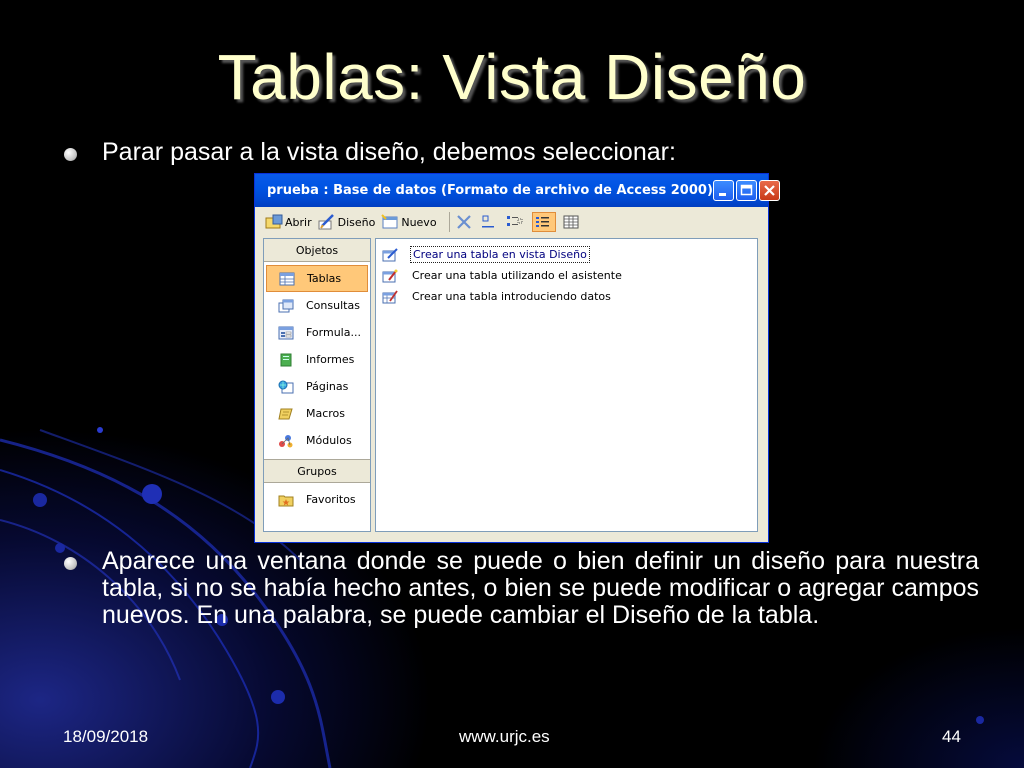 The width and height of the screenshot is (1024, 768). Describe the element at coordinates (324, 278) in the screenshot. I see `nav-item-label: Tablas` at that location.